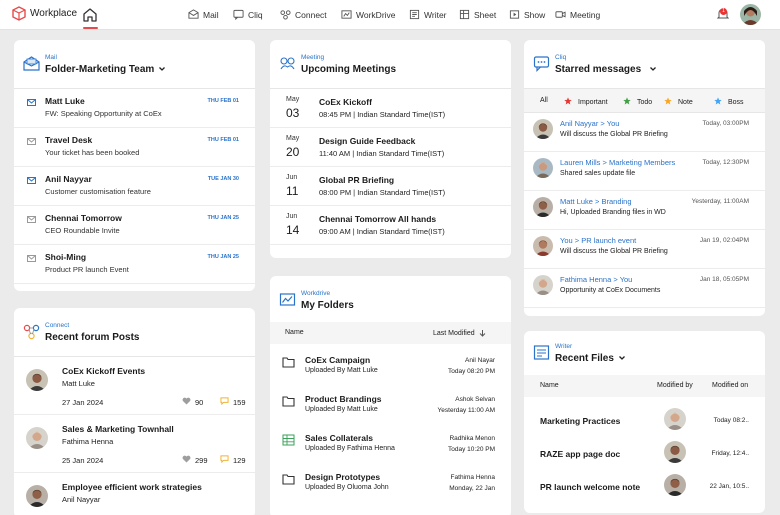 This screenshot has width=780, height=515. I want to click on mail-sender: Anil Nayyar, so click(68, 179).